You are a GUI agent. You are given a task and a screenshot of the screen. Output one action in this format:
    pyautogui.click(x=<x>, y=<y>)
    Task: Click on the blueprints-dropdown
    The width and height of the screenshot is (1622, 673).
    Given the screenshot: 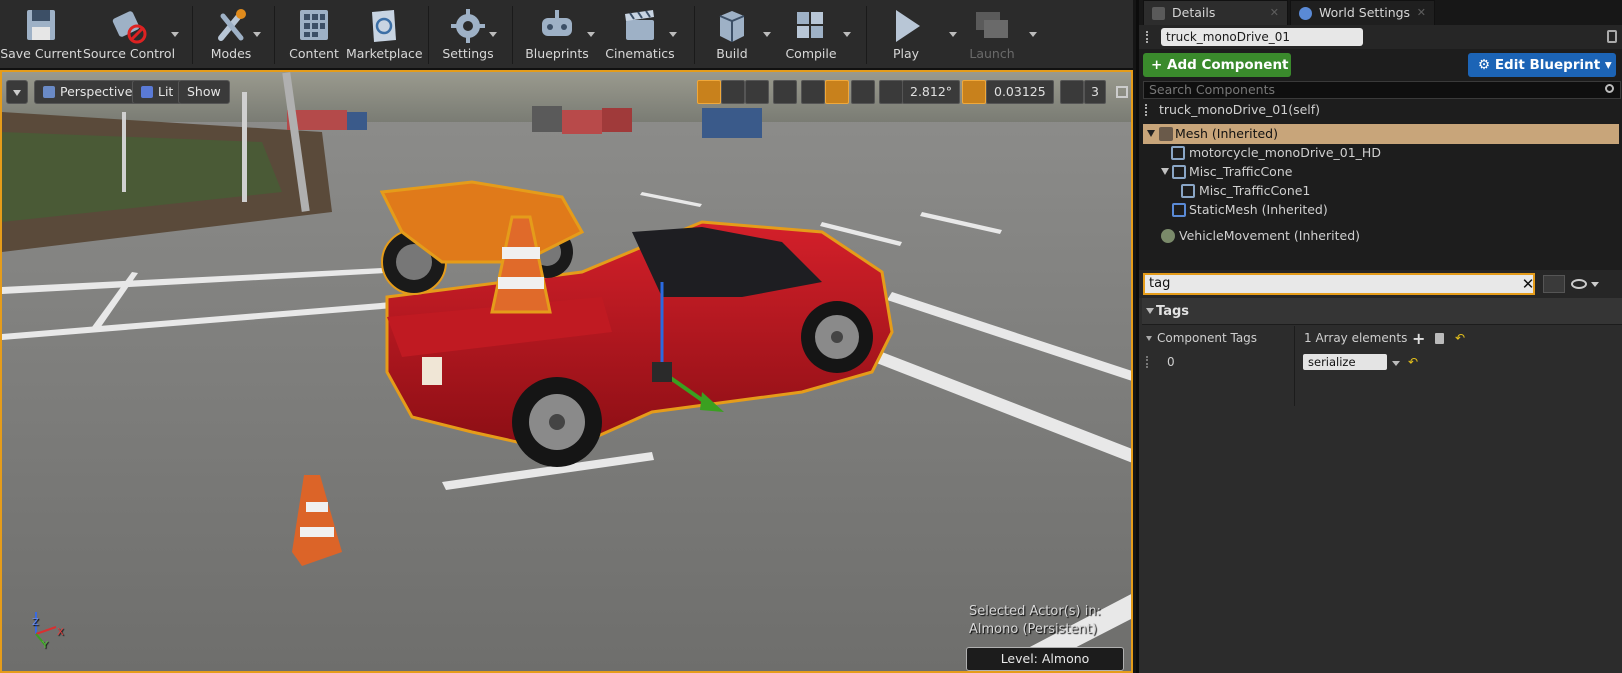 What is the action you would take?
    pyautogui.click(x=591, y=35)
    